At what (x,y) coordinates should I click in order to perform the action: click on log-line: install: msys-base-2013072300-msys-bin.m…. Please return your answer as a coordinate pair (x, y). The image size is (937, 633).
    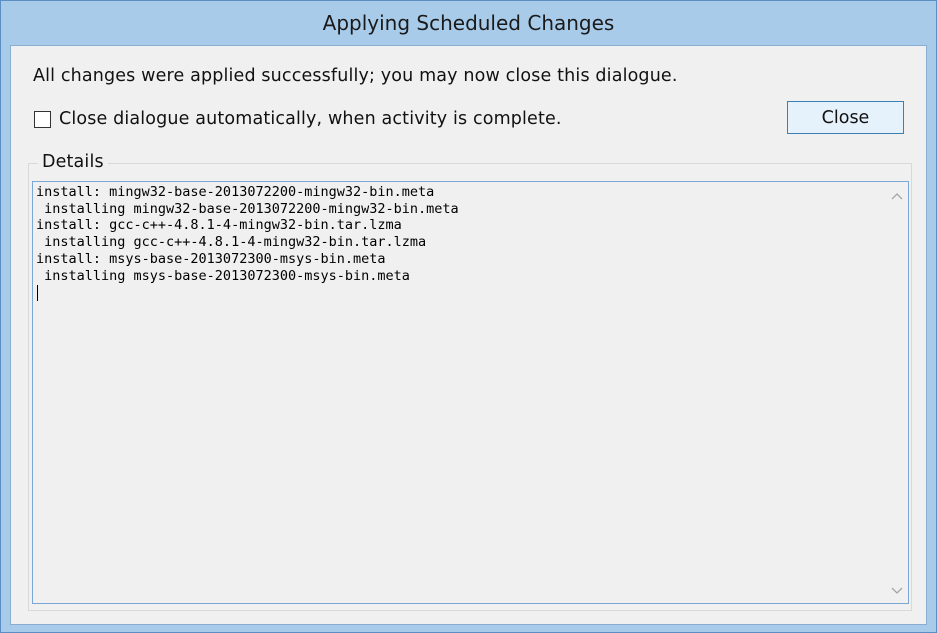
    Looking at the image, I should click on (211, 258).